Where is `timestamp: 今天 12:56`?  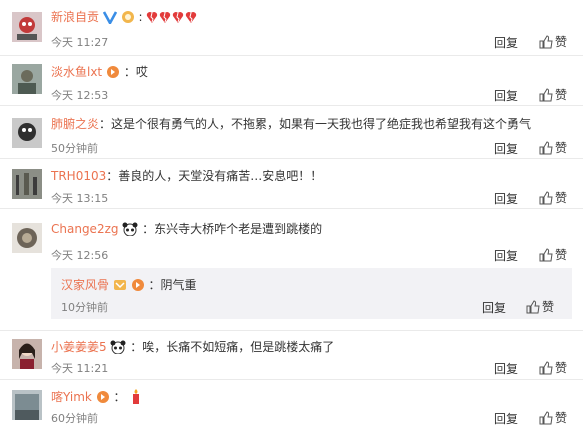
timestamp: 今天 12:56 is located at coordinates (80, 255).